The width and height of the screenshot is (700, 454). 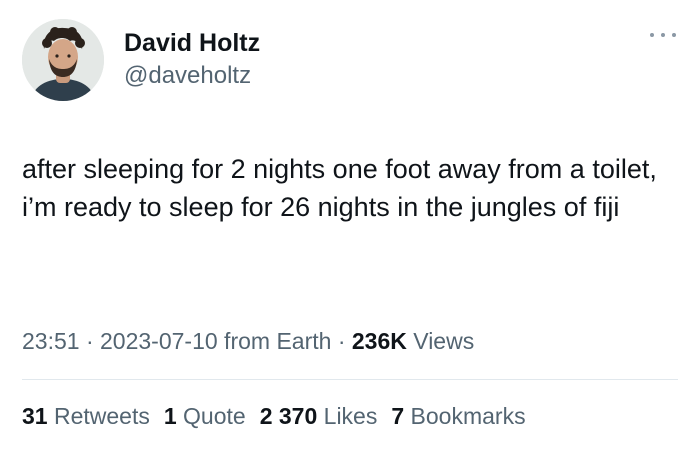 I want to click on tweet-time: 23:51, so click(x=51, y=341).